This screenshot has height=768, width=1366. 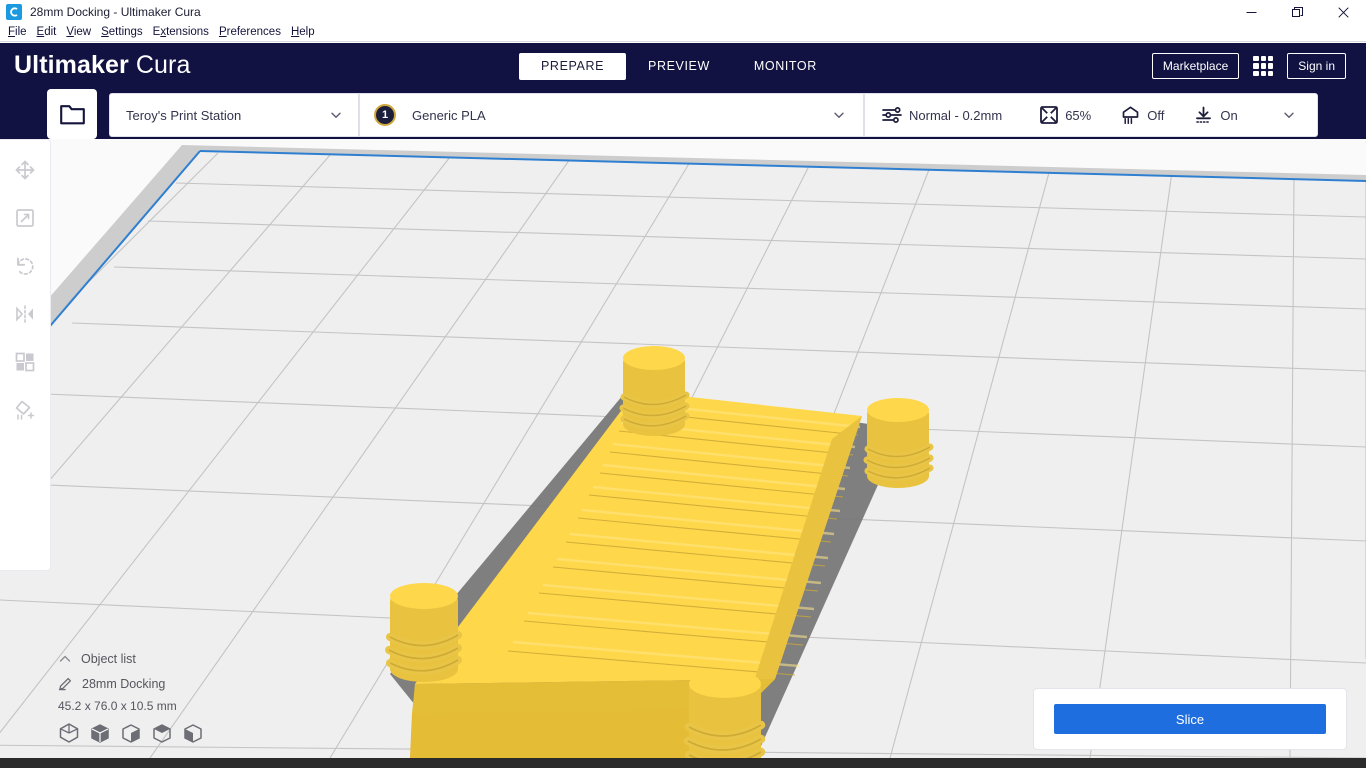 What do you see at coordinates (898, 443) in the screenshot?
I see `piling-back-right` at bounding box center [898, 443].